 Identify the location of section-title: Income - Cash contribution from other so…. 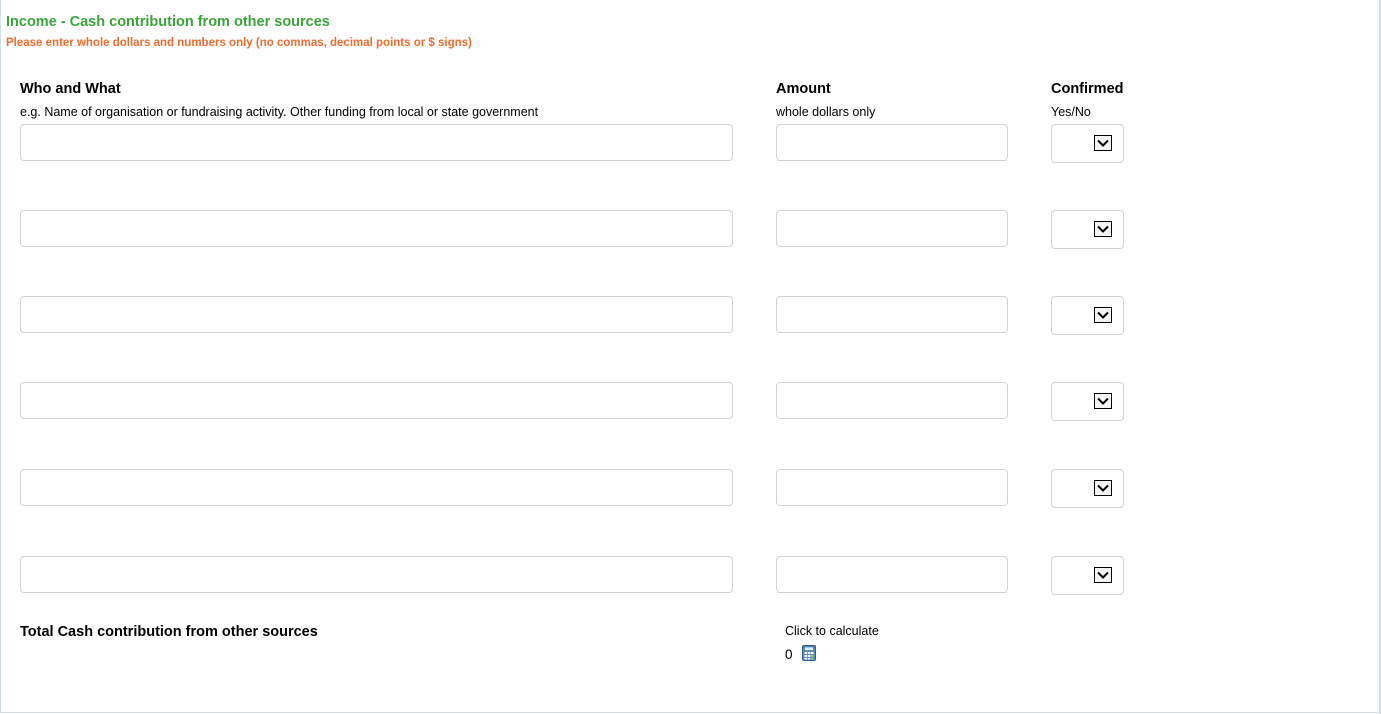
(168, 22).